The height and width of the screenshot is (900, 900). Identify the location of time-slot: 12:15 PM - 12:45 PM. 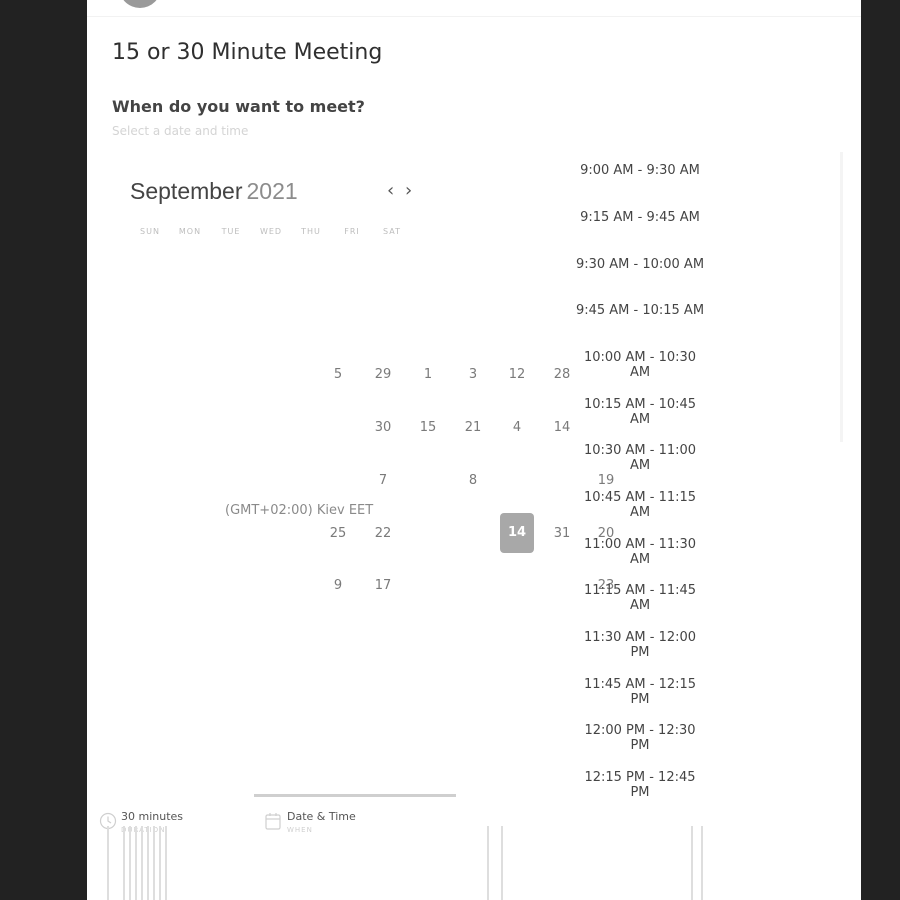
(640, 785).